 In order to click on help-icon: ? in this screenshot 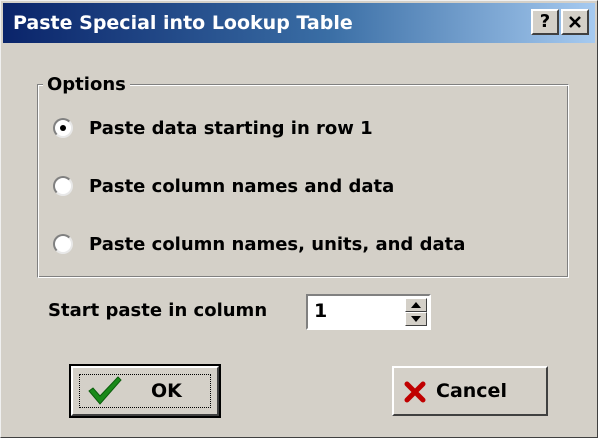, I will do `click(545, 21)`.